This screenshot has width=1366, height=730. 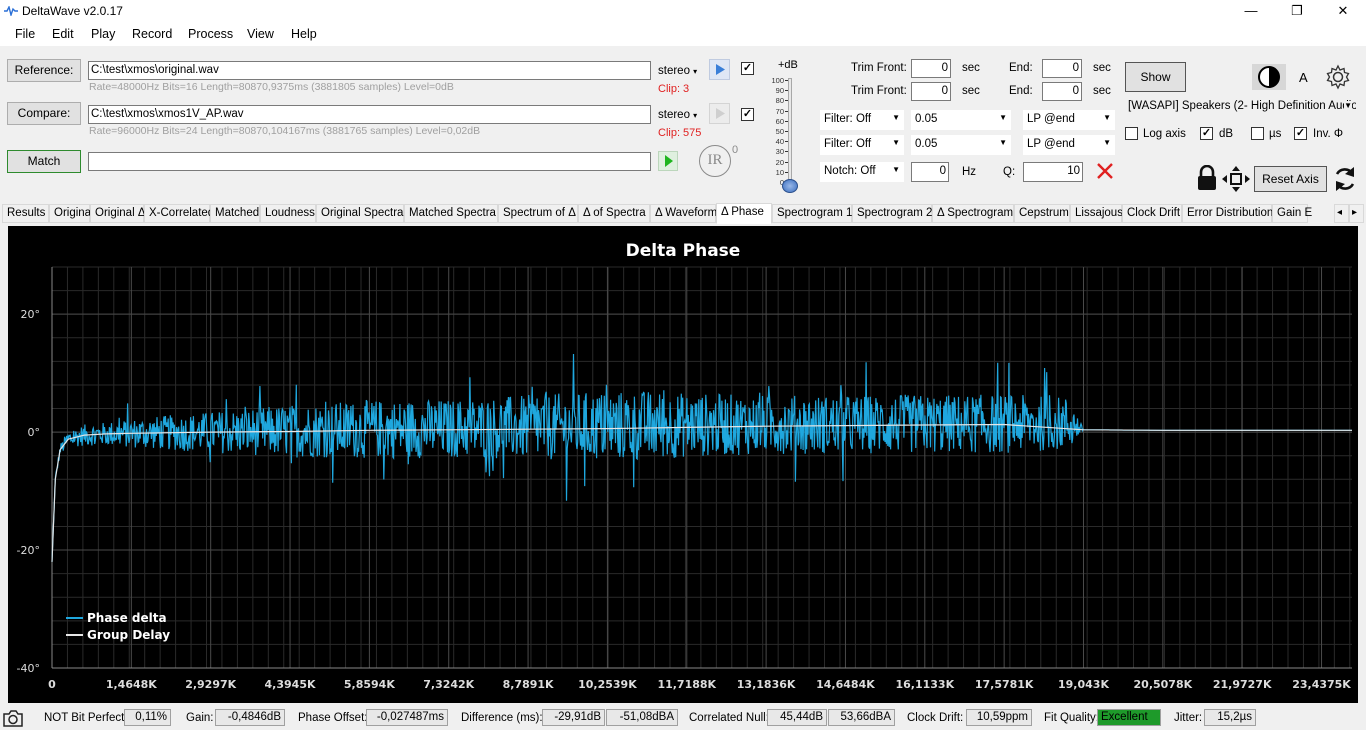 What do you see at coordinates (288, 213) in the screenshot?
I see `tab-5: Loudness` at bounding box center [288, 213].